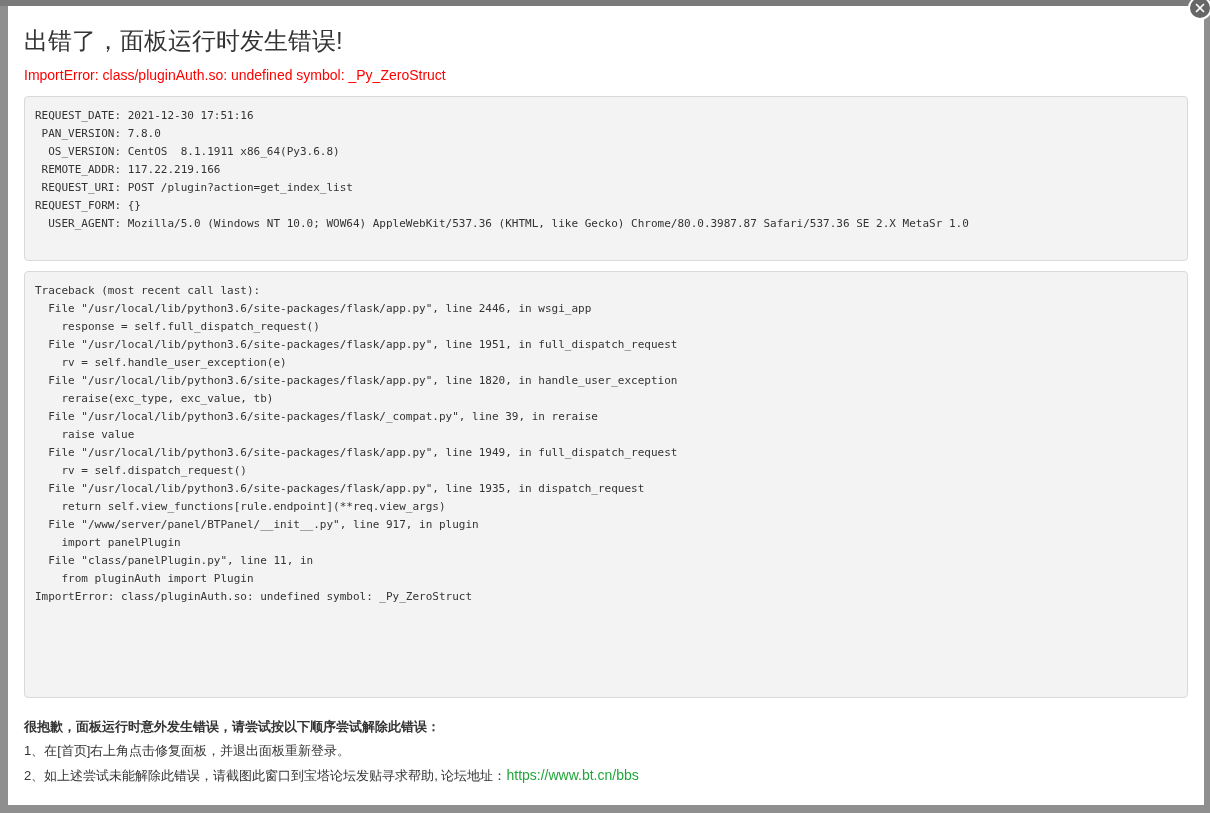  I want to click on close-button, so click(1199, 10).